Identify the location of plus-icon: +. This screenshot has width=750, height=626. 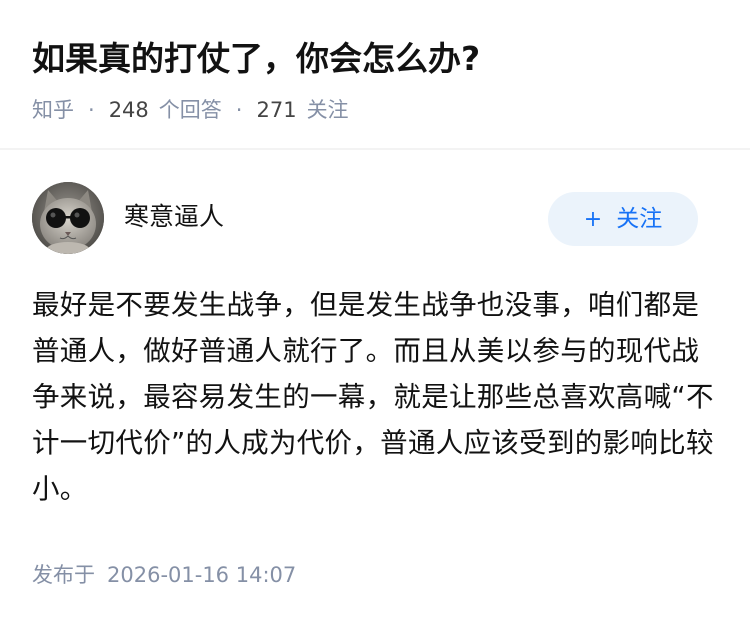
(593, 219).